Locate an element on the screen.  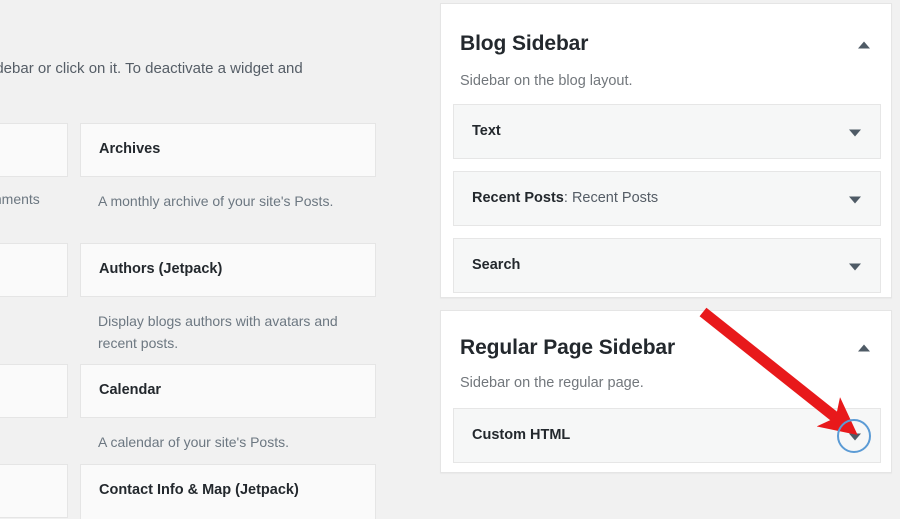
widget-row-instance: Recent Posts is located at coordinates (615, 198).